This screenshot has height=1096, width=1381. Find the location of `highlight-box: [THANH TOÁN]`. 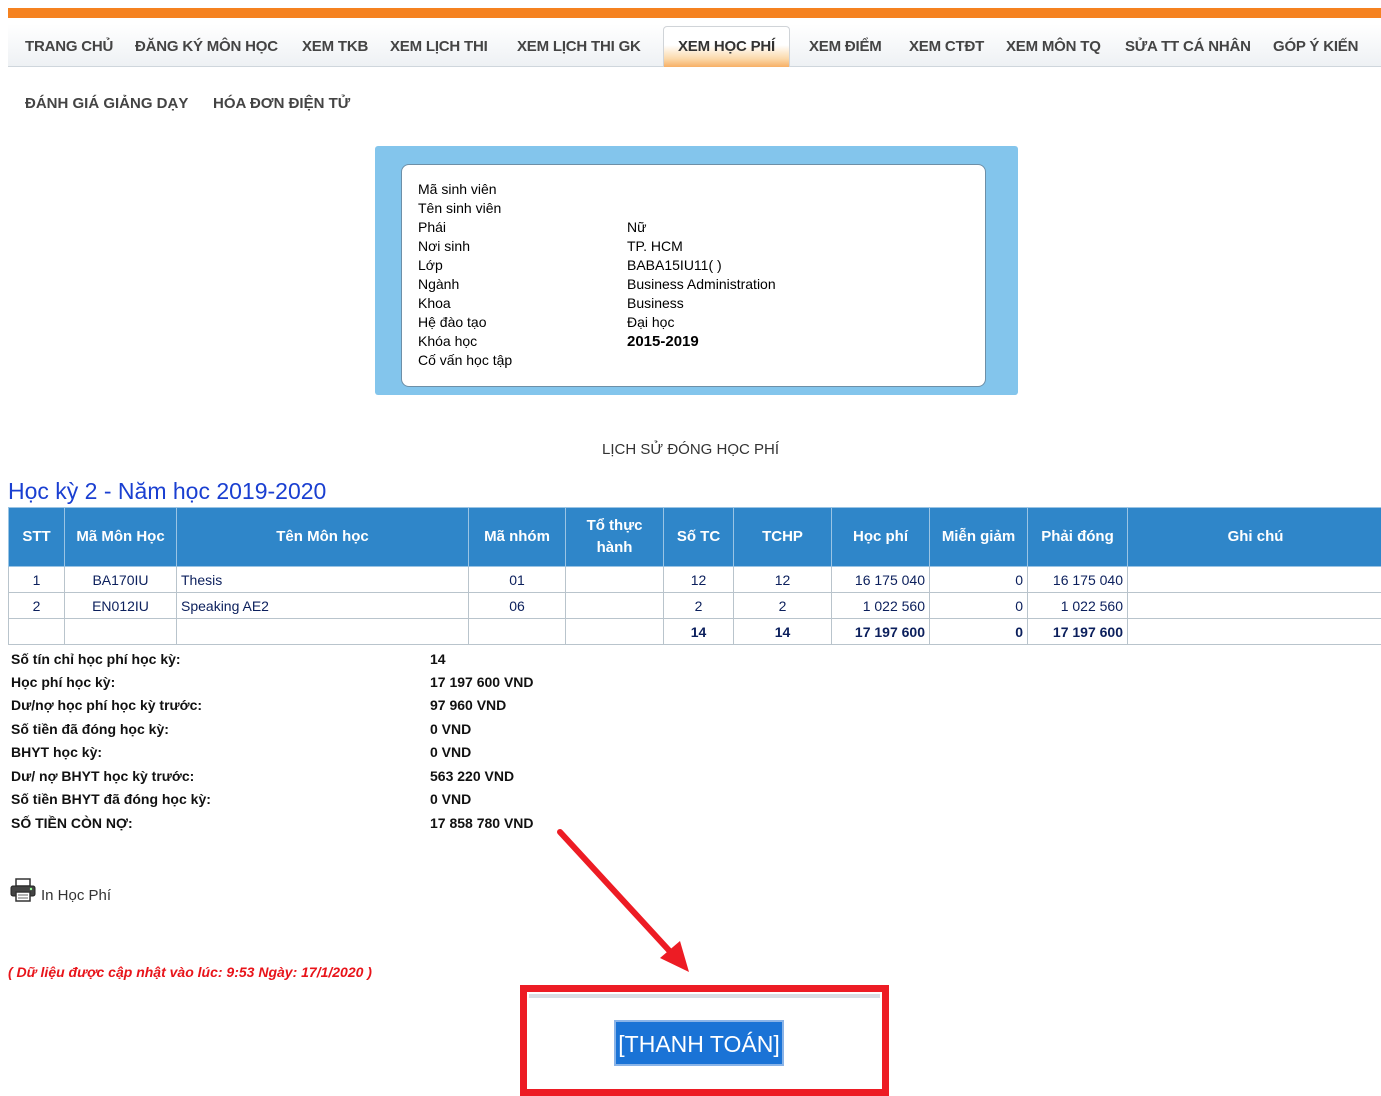

highlight-box: [THANH TOÁN] is located at coordinates (704, 1040).